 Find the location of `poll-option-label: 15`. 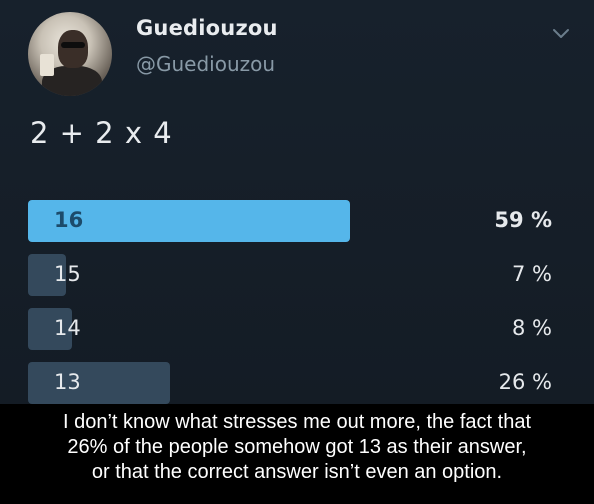

poll-option-label: 15 is located at coordinates (67, 274).